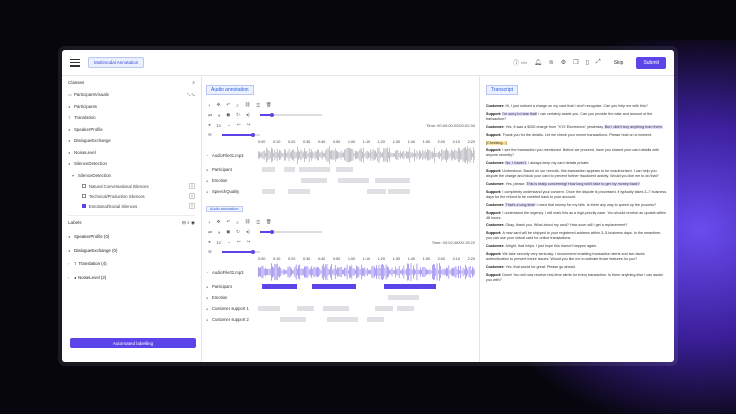  I want to click on gear-icon: ⚙, so click(563, 62).